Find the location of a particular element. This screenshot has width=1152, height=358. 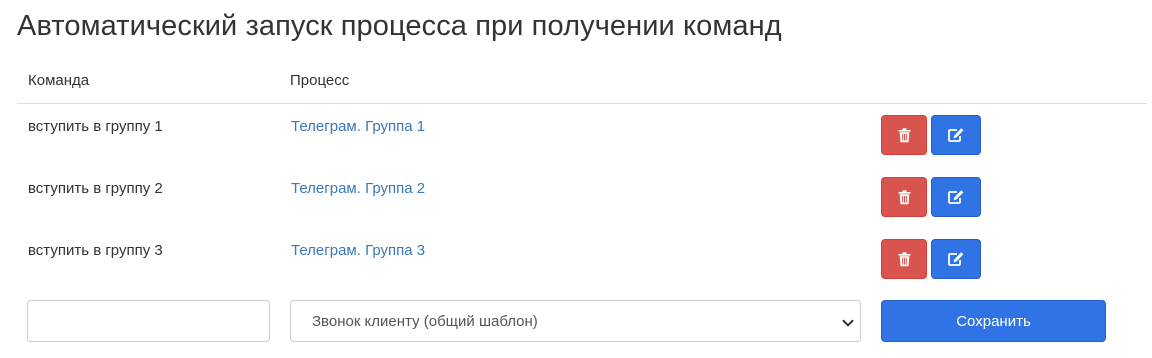

command-cell: вступить в группу 1 is located at coordinates (95, 126).